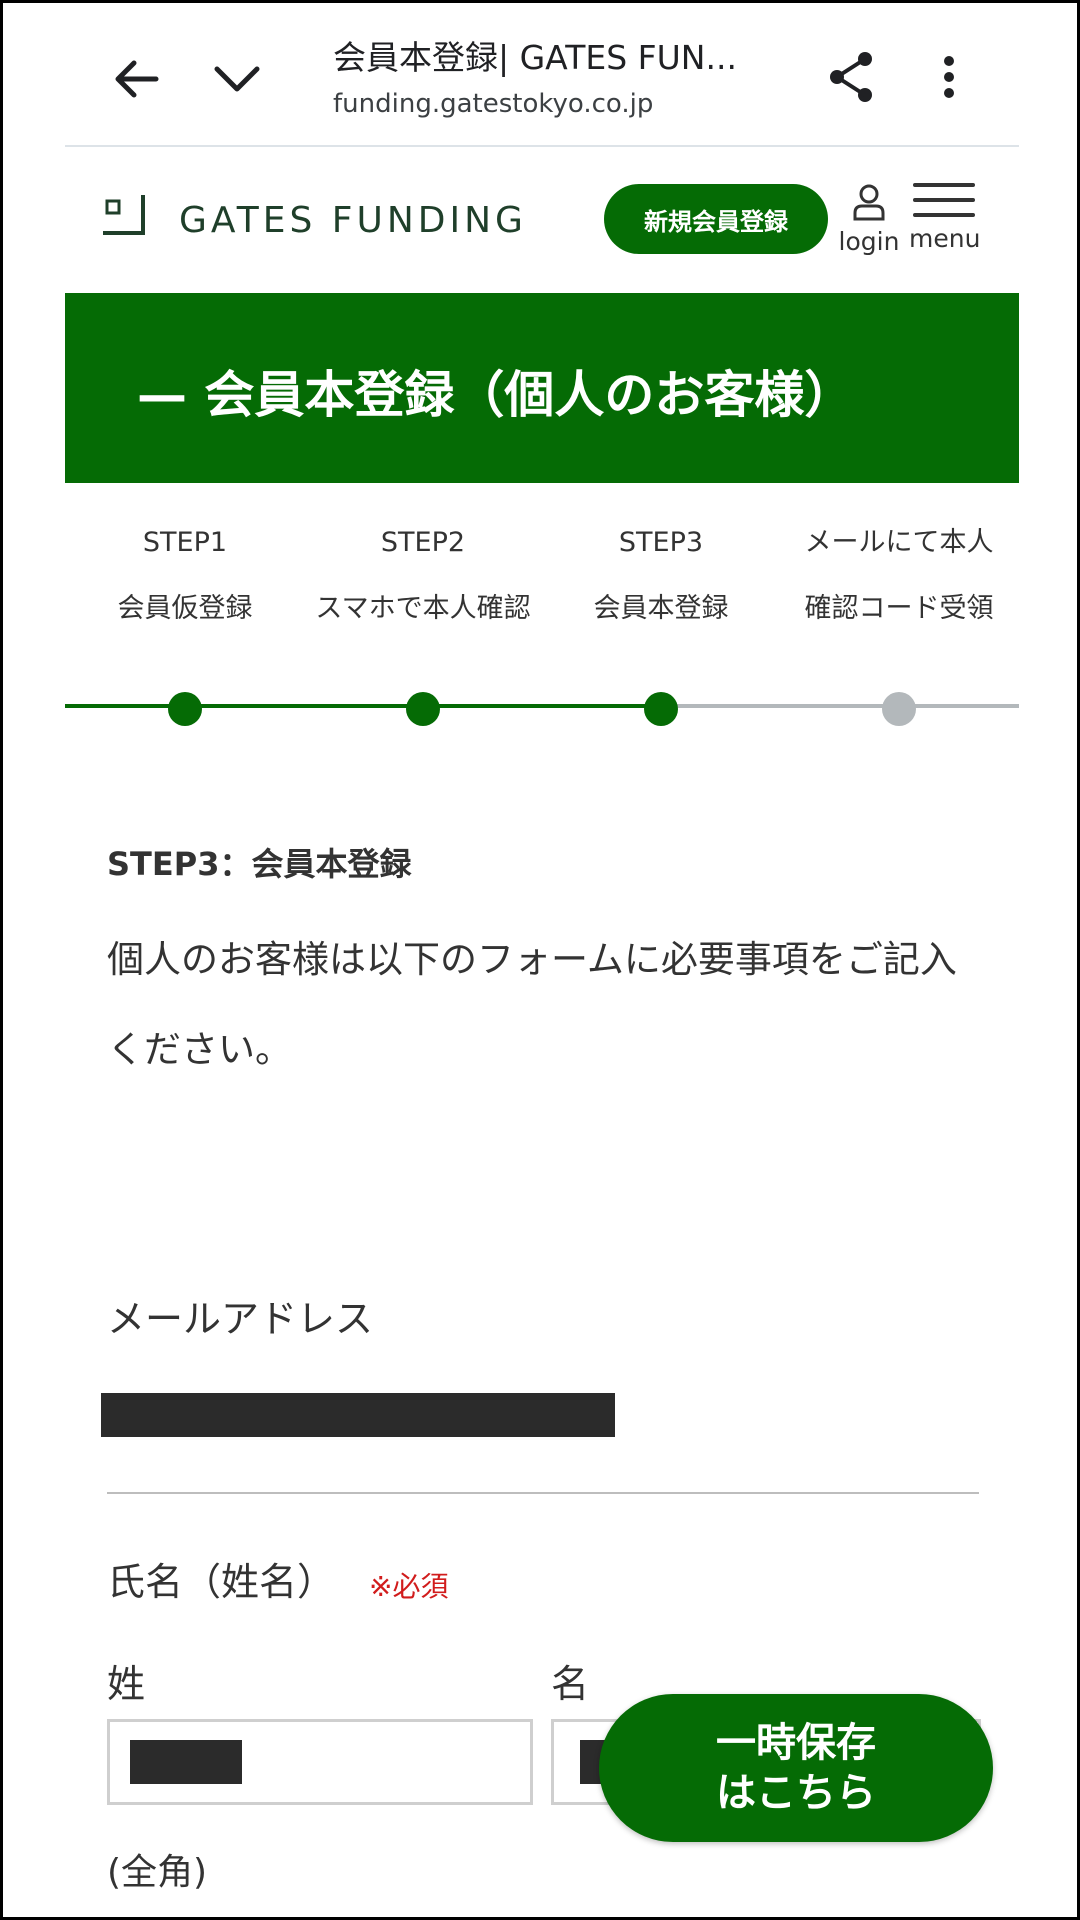  What do you see at coordinates (949, 77) in the screenshot?
I see `more-vert-icon` at bounding box center [949, 77].